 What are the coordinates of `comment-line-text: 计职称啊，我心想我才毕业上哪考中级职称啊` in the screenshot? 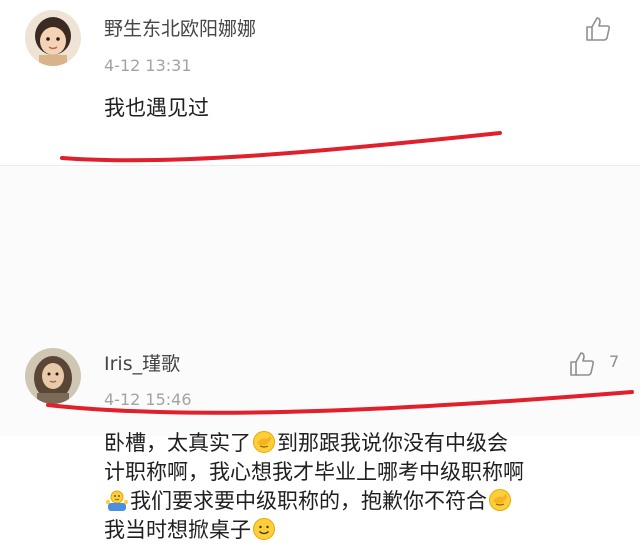 It's located at (314, 472).